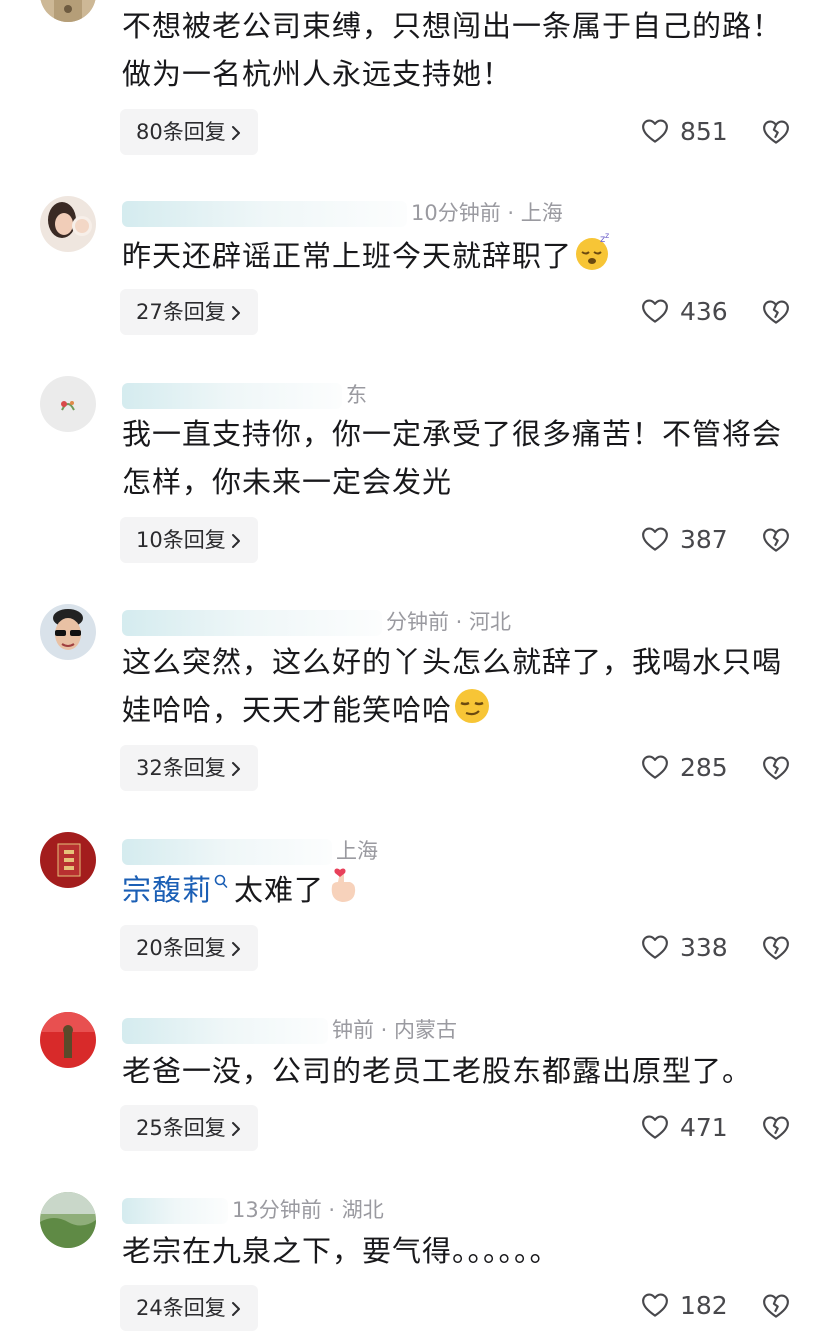 The image size is (827, 1331). What do you see at coordinates (221, 881) in the screenshot?
I see `search-icon` at bounding box center [221, 881].